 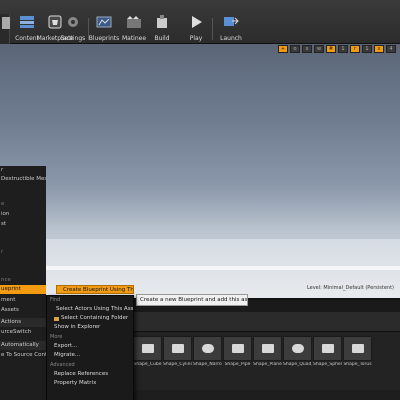 I want to click on blueprints-button: Blueprints, so click(x=104, y=22).